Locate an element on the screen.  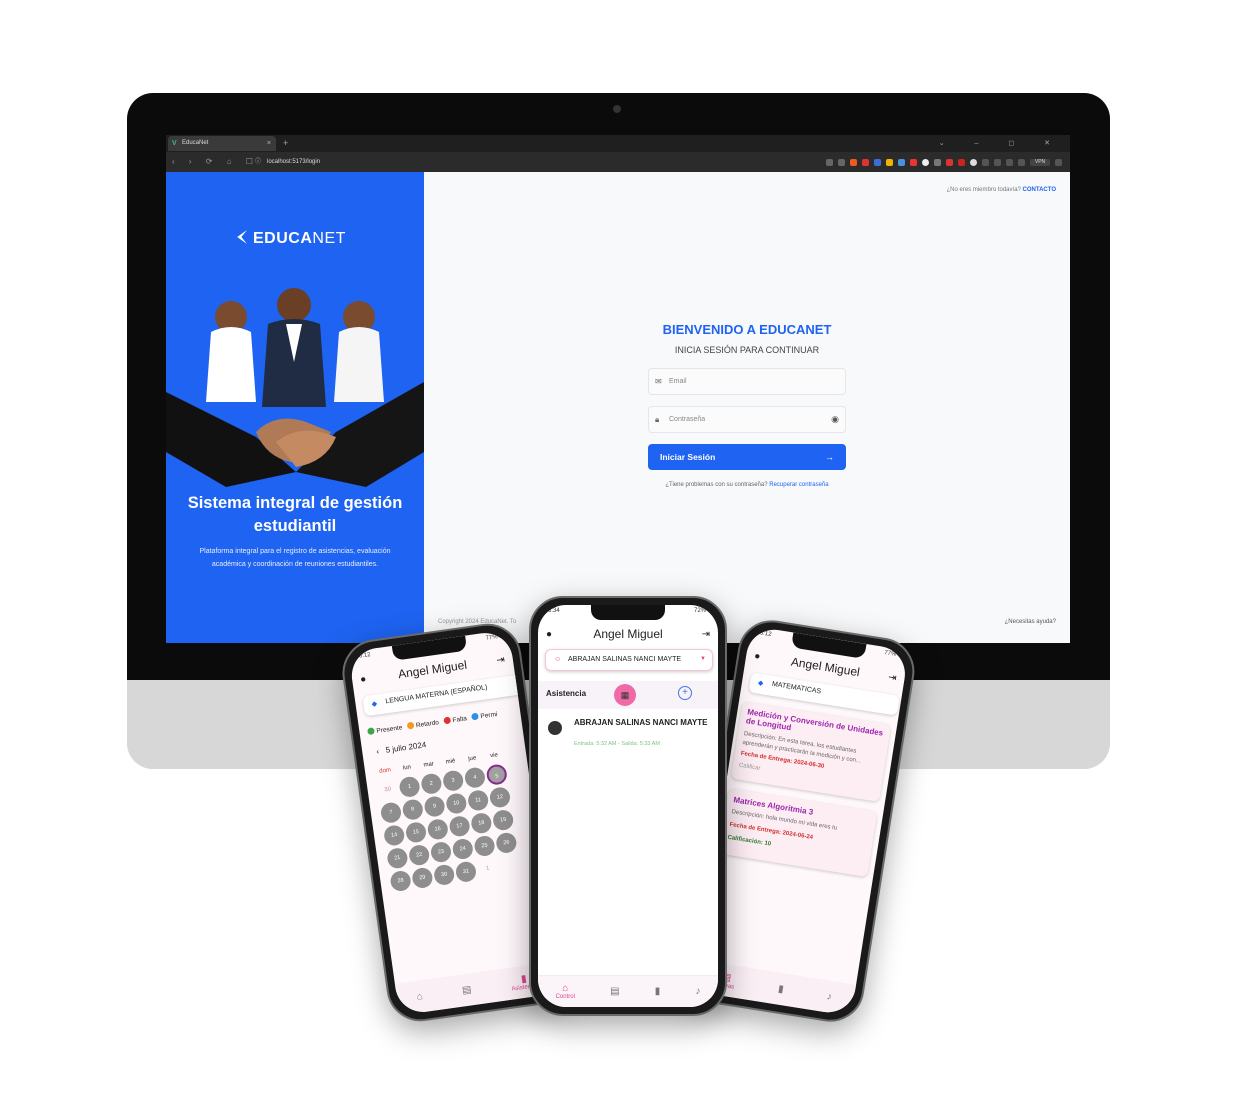
calendar-day: 15 is located at coordinates (416, 832).